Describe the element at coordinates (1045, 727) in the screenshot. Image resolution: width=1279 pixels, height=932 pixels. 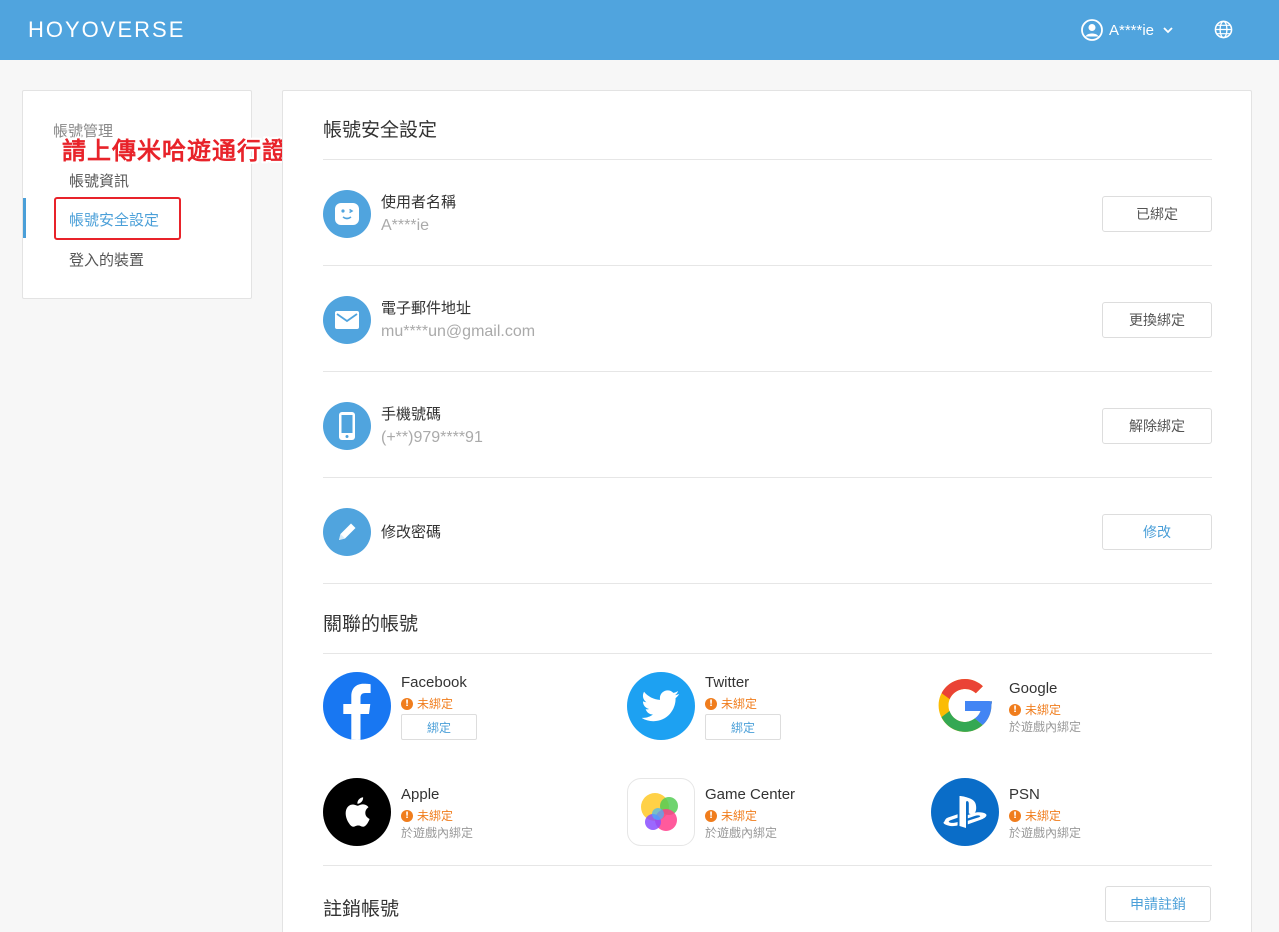
I see `google-note: 於遊戲內綁定` at that location.